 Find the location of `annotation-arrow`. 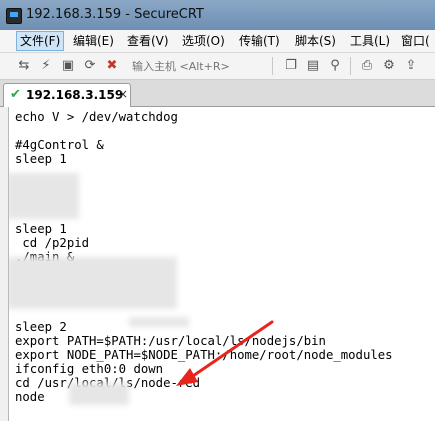

annotation-arrow is located at coordinates (225, 353).